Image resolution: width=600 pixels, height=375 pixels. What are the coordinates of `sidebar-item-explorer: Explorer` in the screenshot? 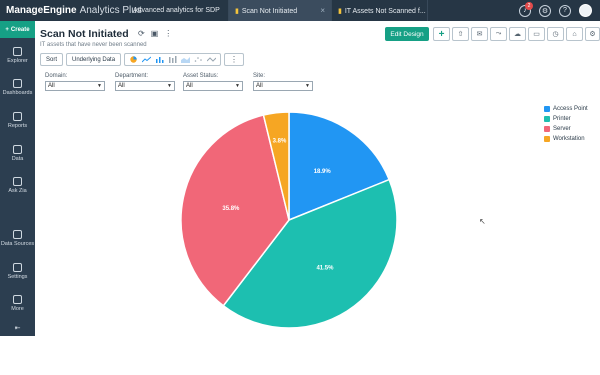 It's located at (17, 55).